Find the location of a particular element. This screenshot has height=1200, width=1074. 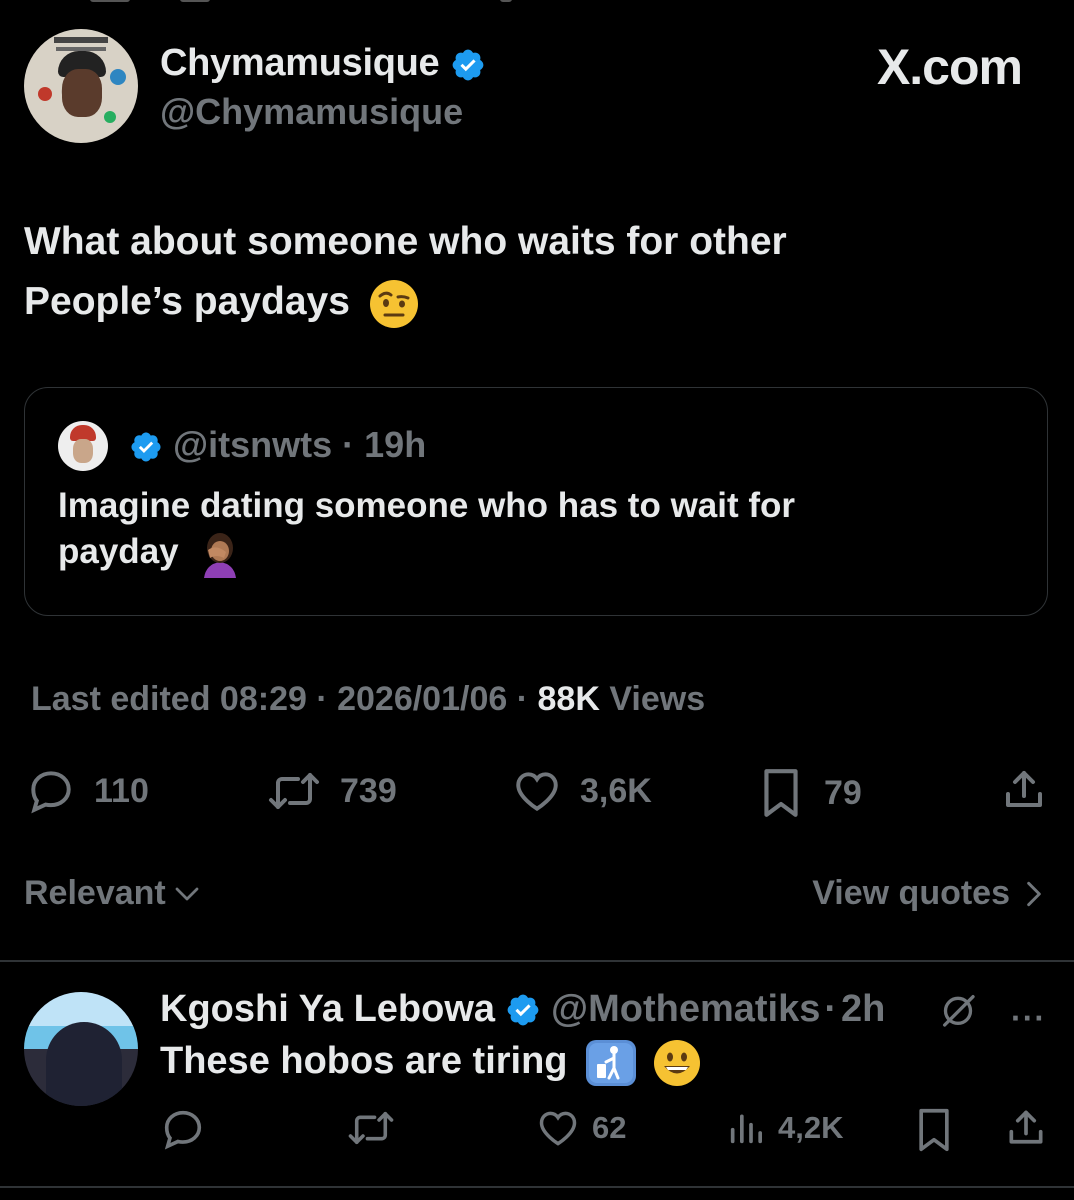

view-quotes-label: View quotes is located at coordinates (911, 893).